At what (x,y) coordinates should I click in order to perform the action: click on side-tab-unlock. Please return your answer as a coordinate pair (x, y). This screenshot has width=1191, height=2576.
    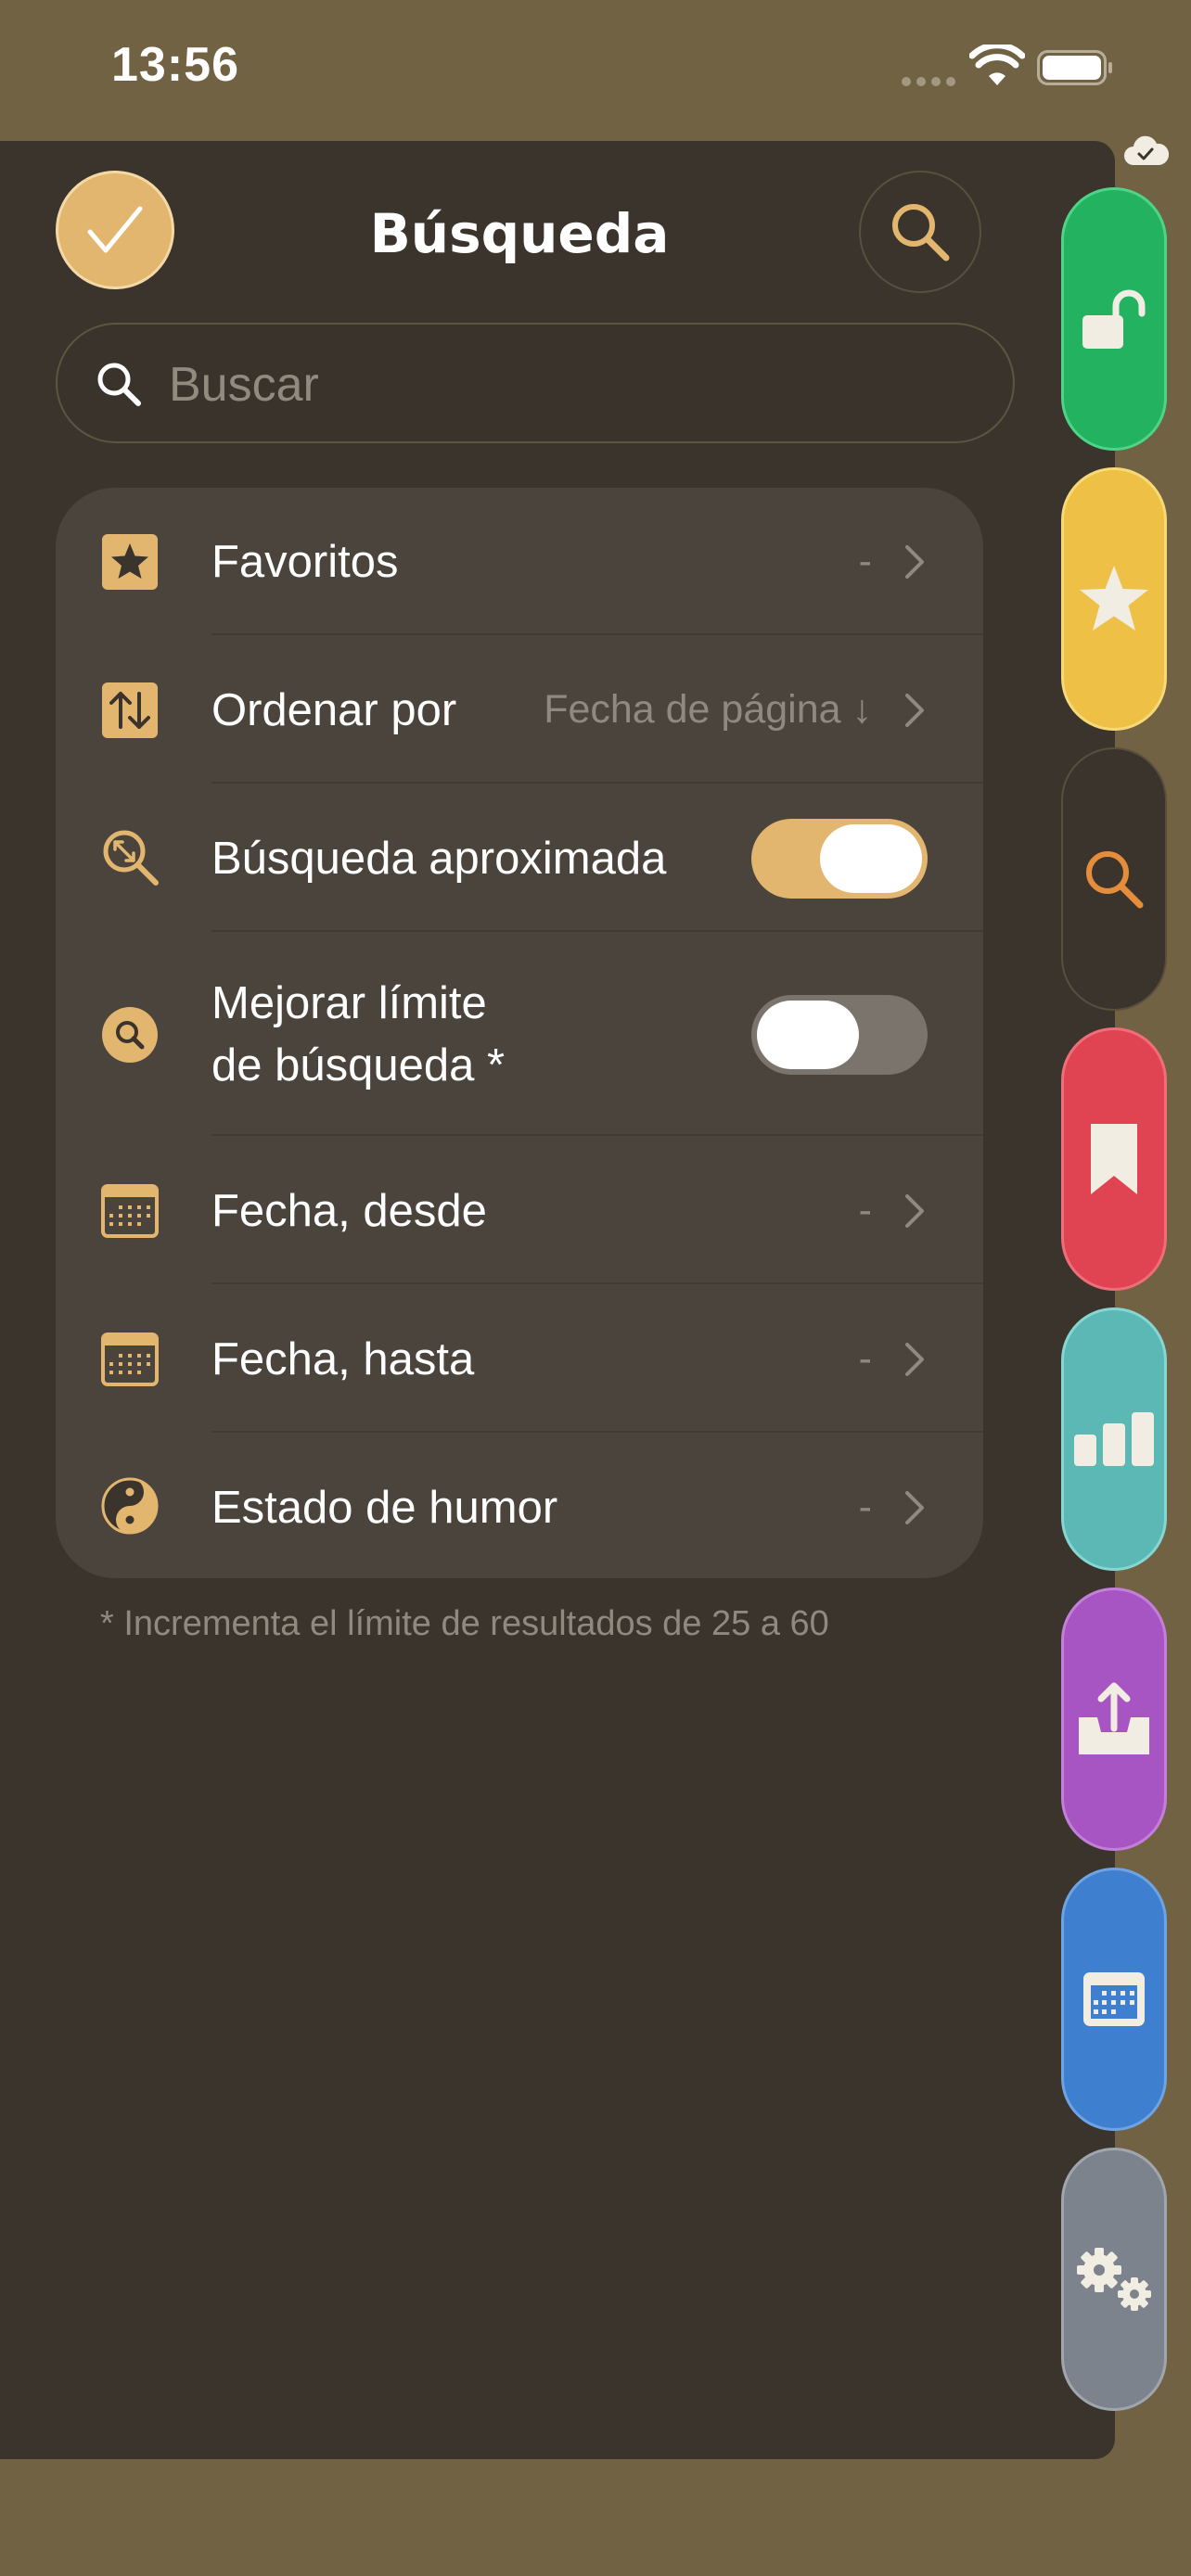
    Looking at the image, I should click on (1114, 319).